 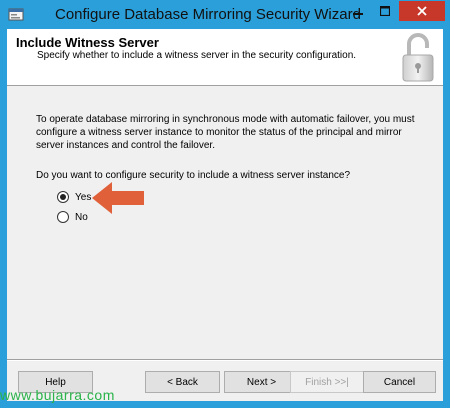 I want to click on cancel-button: Cancel, so click(x=399, y=382).